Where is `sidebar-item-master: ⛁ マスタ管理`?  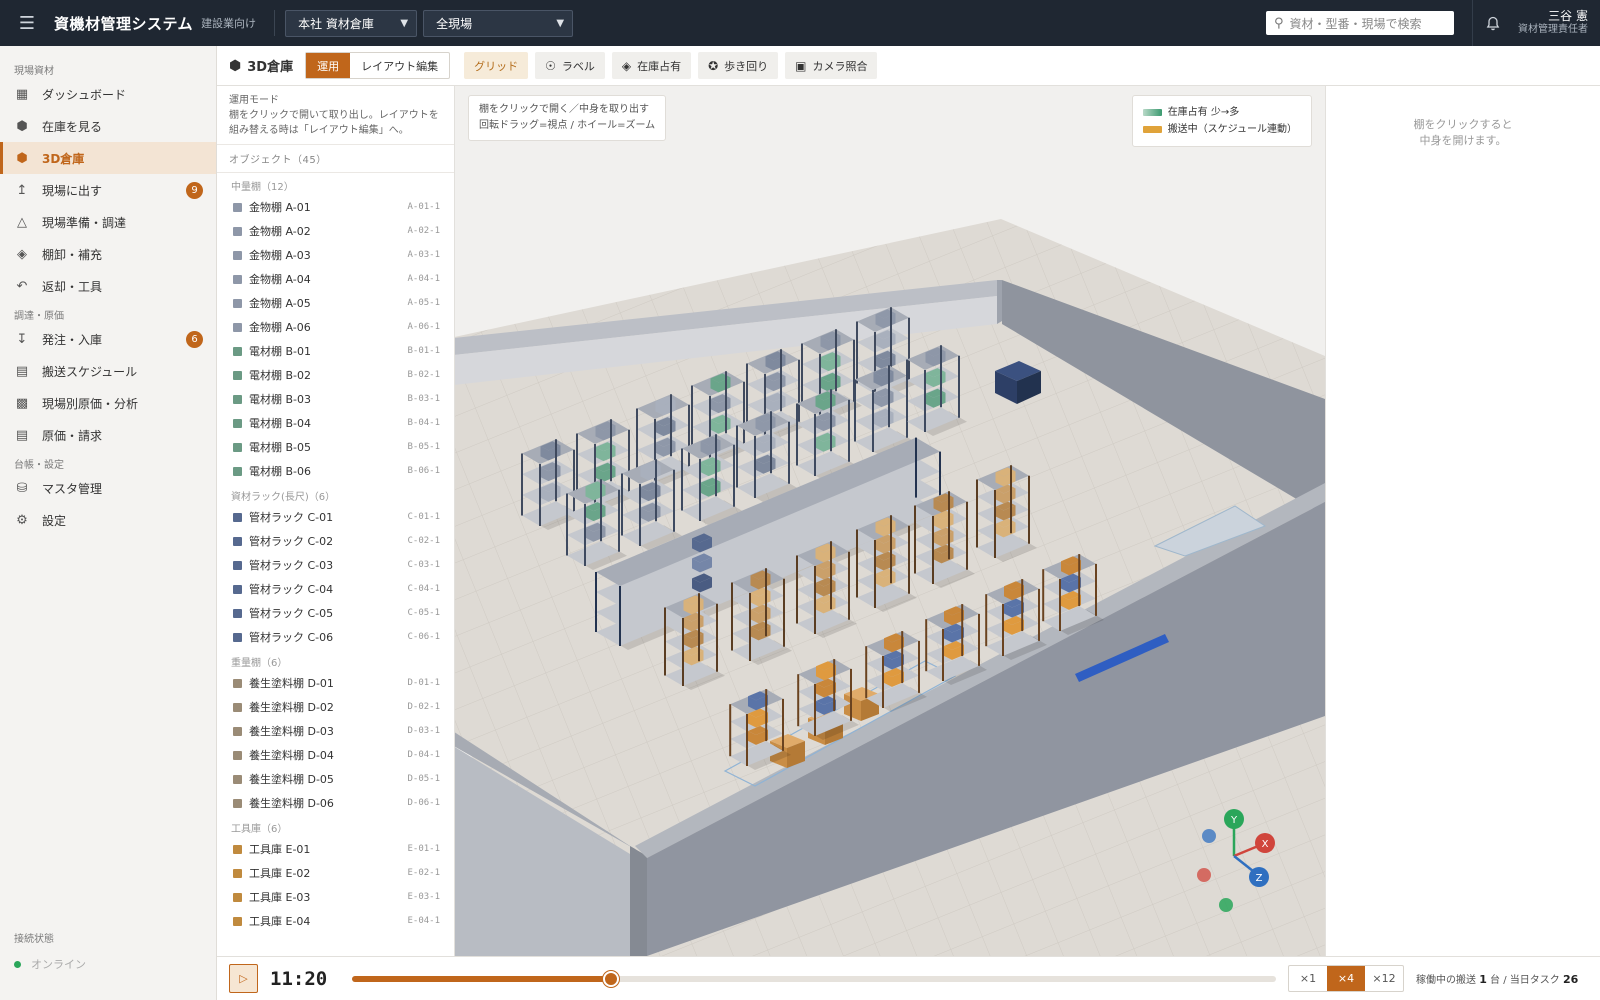
sidebar-item-master: ⛁ マスタ管理 is located at coordinates (108, 488).